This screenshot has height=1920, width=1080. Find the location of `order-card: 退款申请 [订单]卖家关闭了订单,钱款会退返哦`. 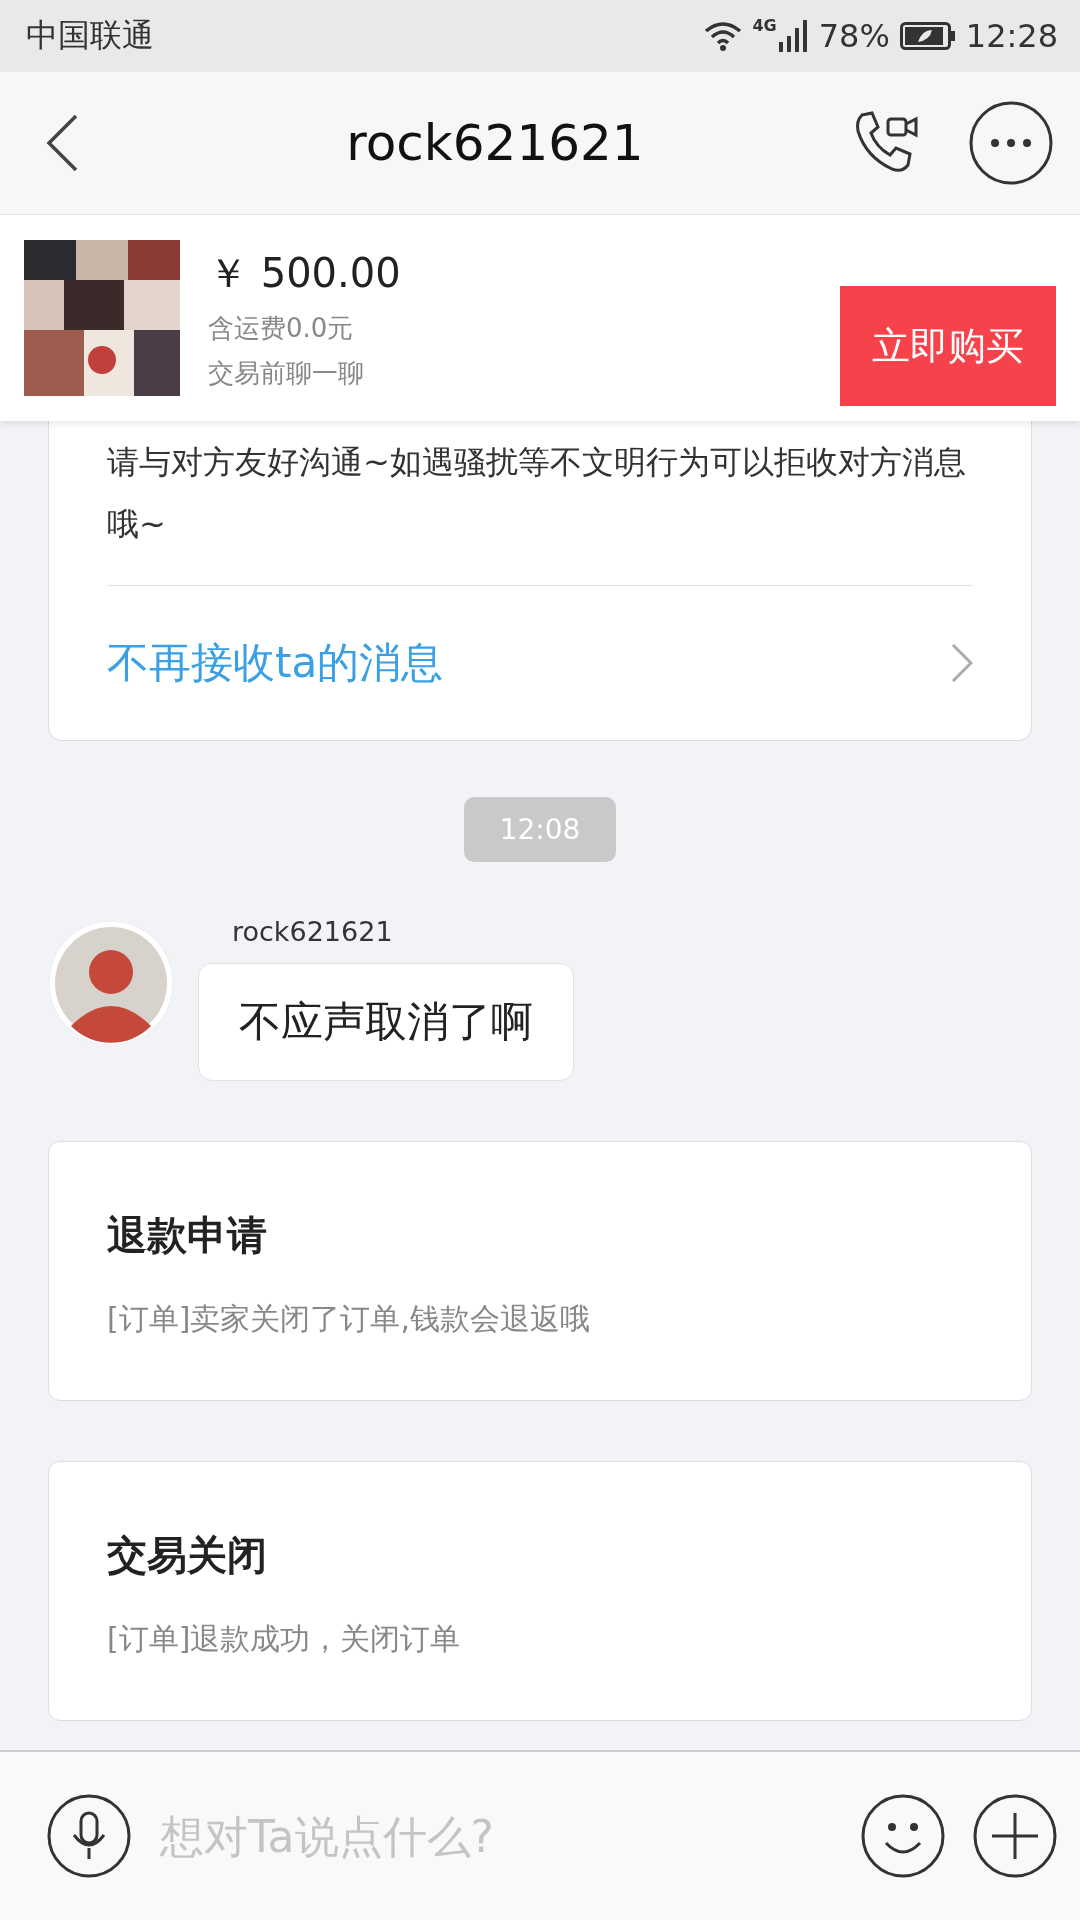

order-card: 退款申请 [订单]卖家关闭了订单,钱款会退返哦 is located at coordinates (540, 1271).